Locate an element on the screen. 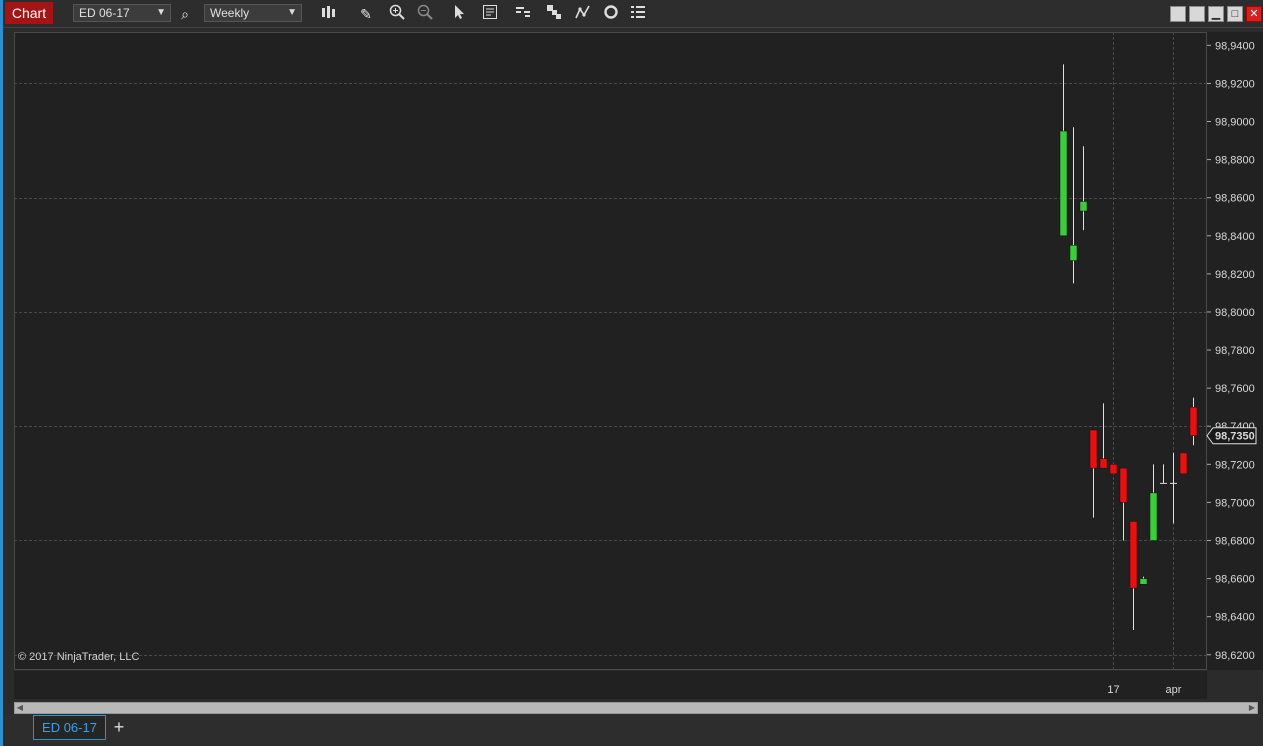 The height and width of the screenshot is (746, 1263). time-axis is located at coordinates (610, 685).